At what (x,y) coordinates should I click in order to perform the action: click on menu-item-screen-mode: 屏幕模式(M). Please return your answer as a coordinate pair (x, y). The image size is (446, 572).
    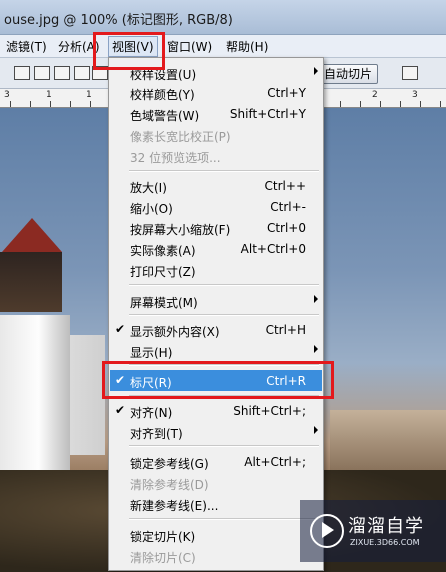
    Looking at the image, I should click on (216, 300).